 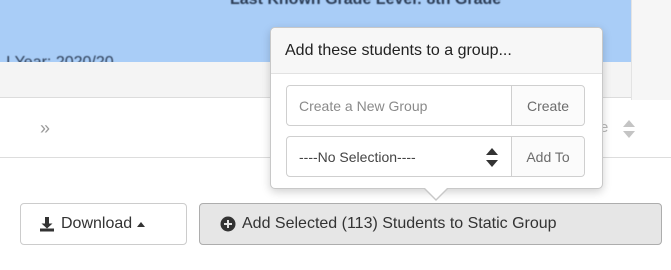 I want to click on download-label: Download, so click(x=97, y=223).